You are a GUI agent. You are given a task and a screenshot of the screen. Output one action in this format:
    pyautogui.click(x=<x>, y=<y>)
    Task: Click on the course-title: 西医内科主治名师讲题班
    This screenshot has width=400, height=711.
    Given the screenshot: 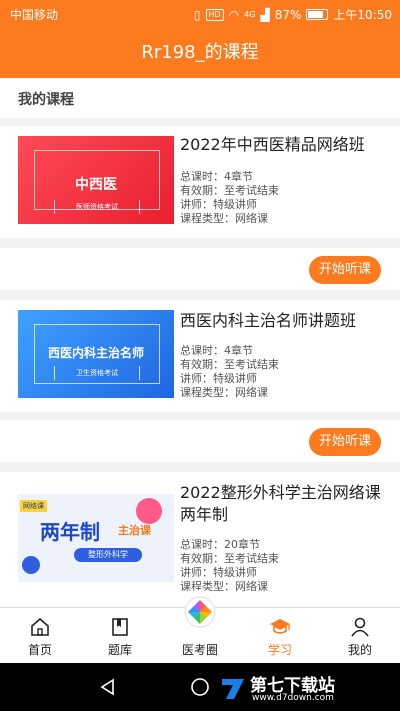 What is the action you would take?
    pyautogui.click(x=285, y=321)
    